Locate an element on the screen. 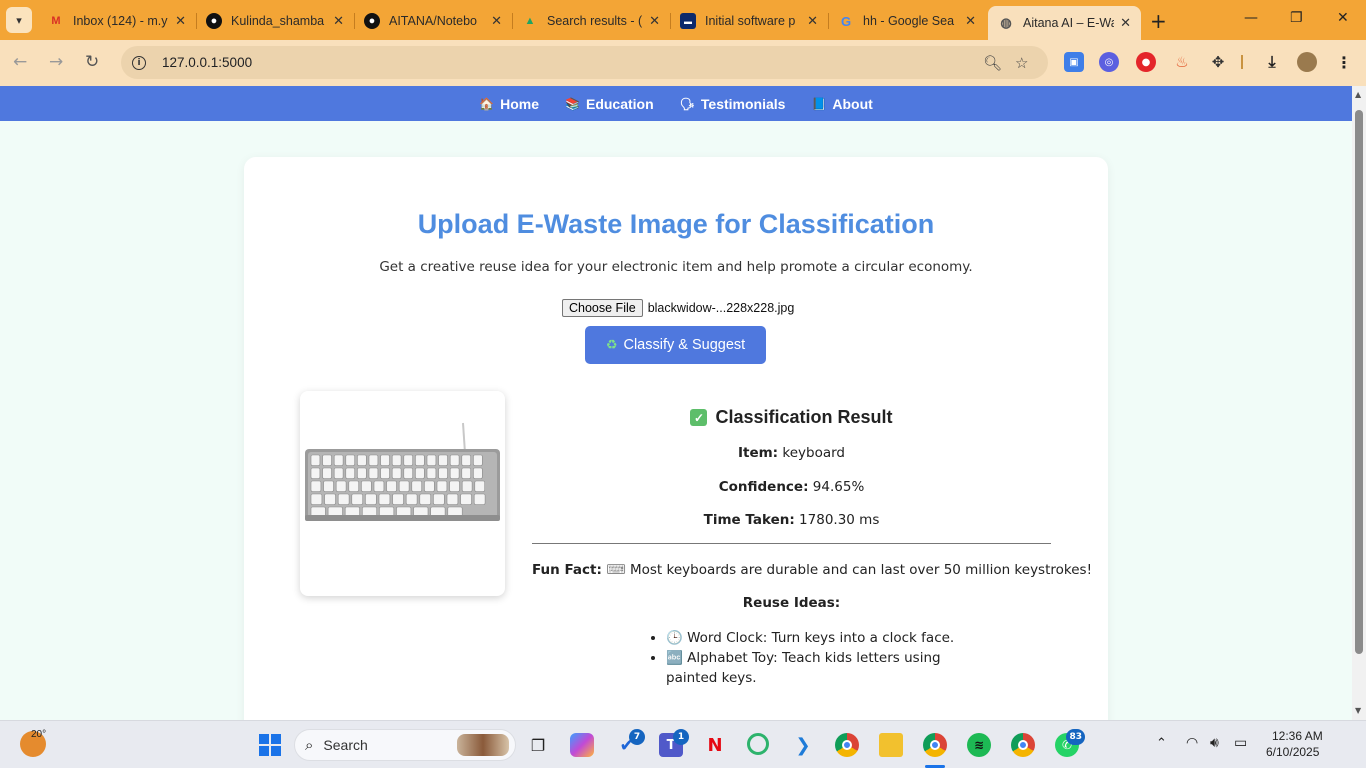 The width and height of the screenshot is (1366, 768). file-explorer-icon is located at coordinates (891, 745).